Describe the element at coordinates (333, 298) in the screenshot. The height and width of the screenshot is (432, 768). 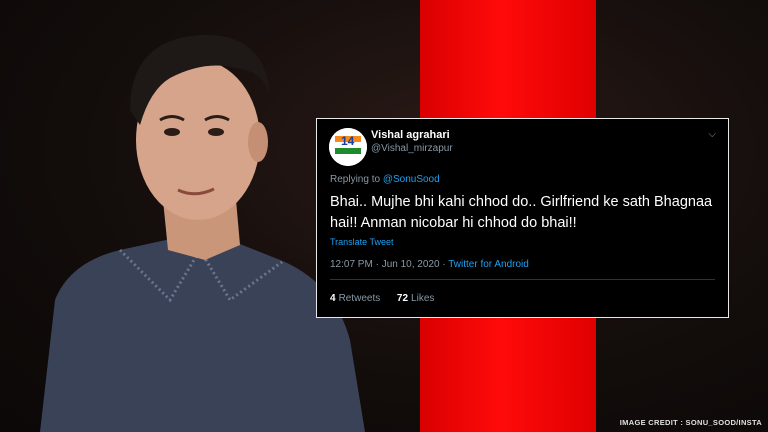
I see `retweets-count: 4` at that location.